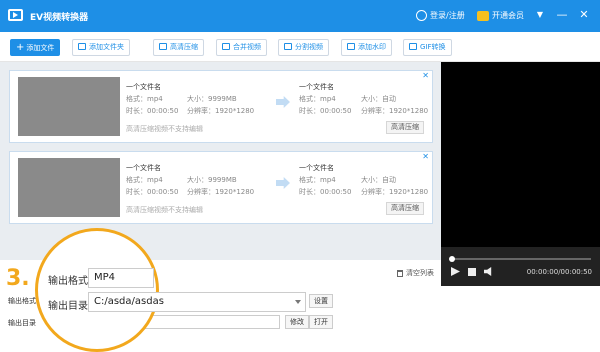  What do you see at coordinates (483, 15) in the screenshot?
I see `vip-crown-icon` at bounding box center [483, 15].